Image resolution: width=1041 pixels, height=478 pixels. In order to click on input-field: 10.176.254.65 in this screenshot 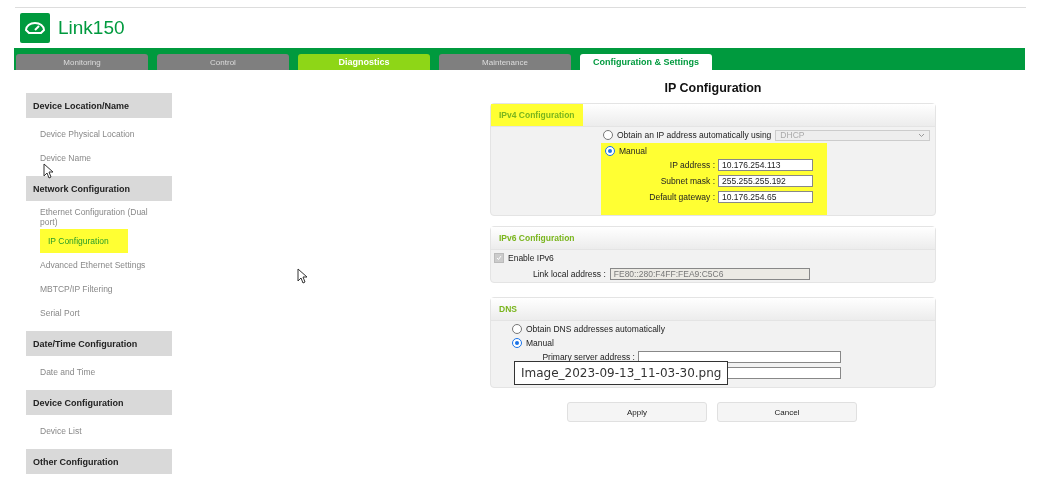, I will do `click(765, 197)`.